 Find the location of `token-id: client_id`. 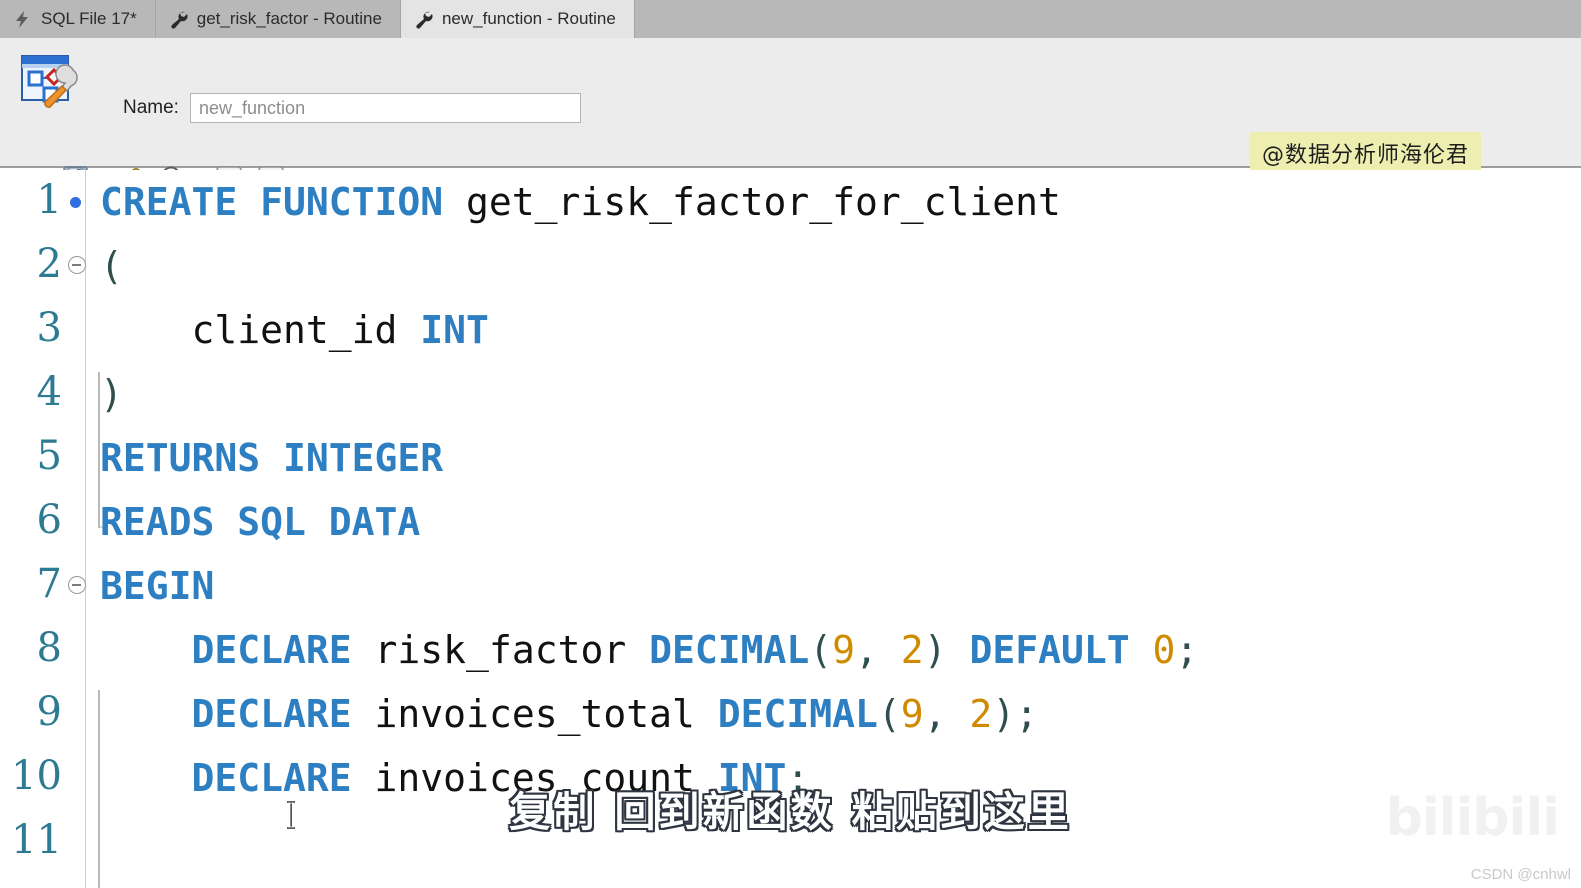

token-id: client_id is located at coordinates (260, 330).